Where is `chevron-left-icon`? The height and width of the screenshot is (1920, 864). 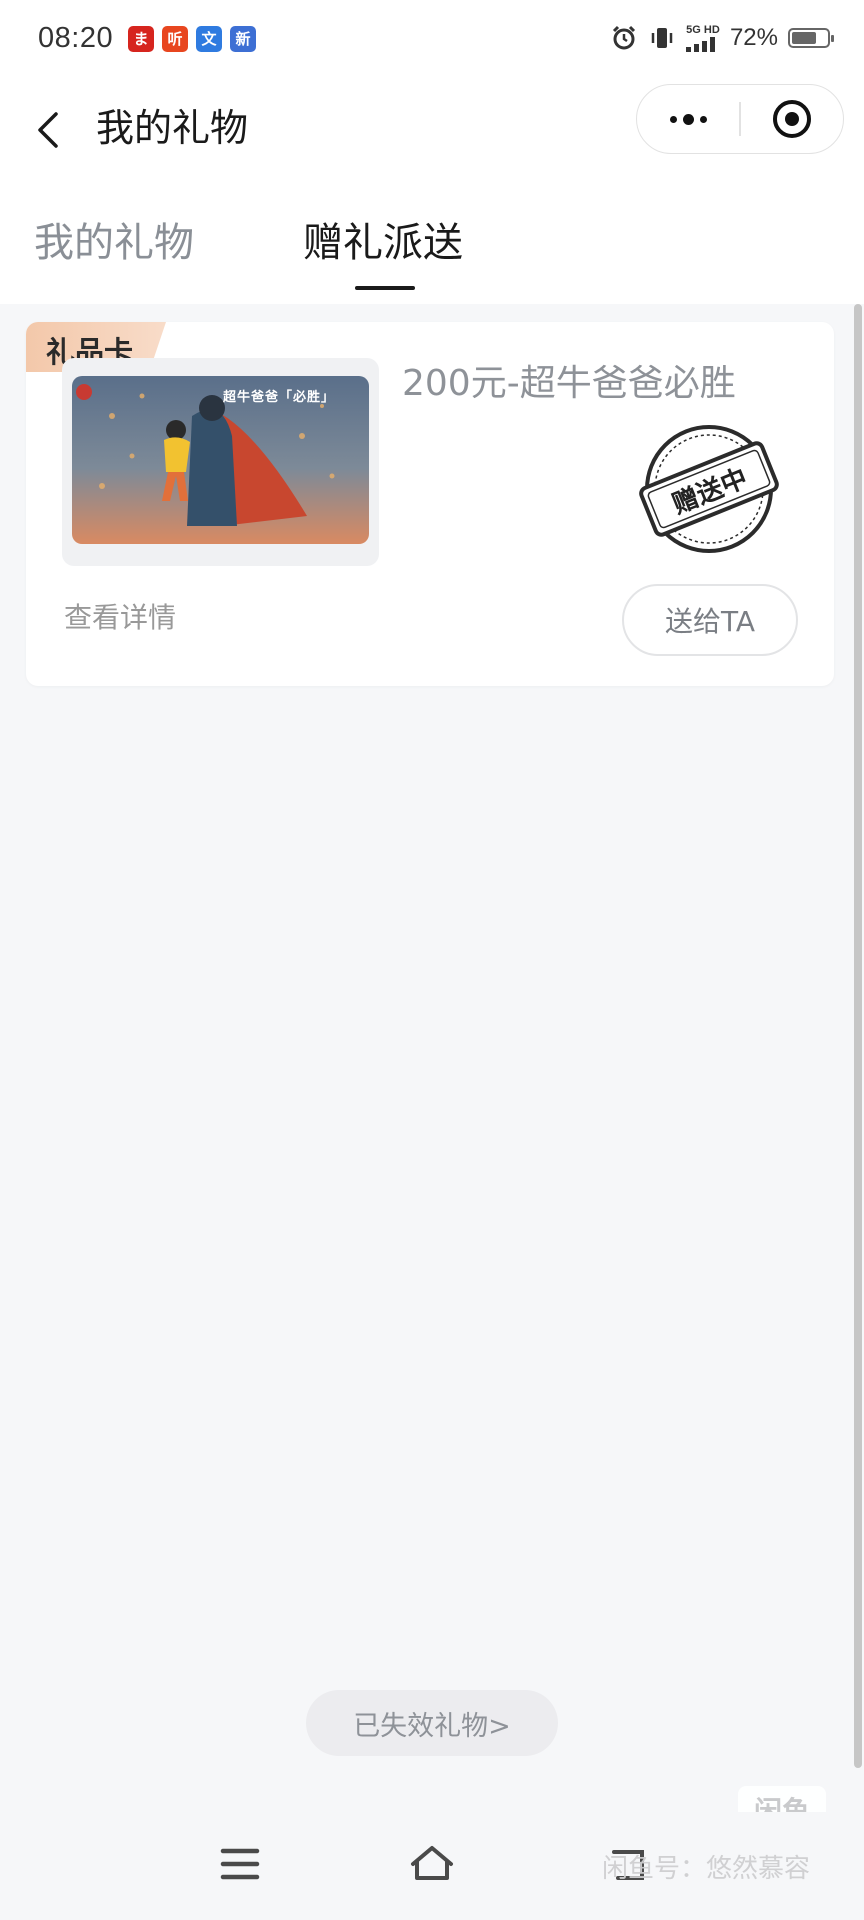 chevron-left-icon is located at coordinates (48, 130).